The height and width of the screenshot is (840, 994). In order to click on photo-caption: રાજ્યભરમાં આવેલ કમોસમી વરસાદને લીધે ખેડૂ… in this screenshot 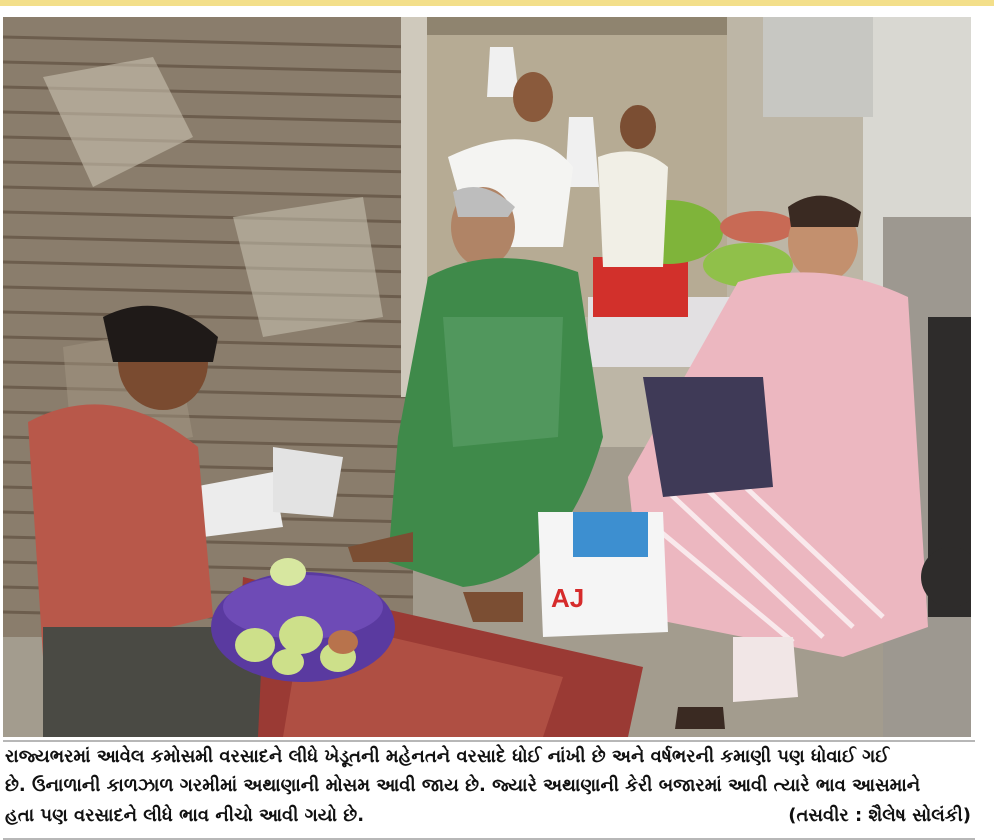, I will do `click(489, 790)`.